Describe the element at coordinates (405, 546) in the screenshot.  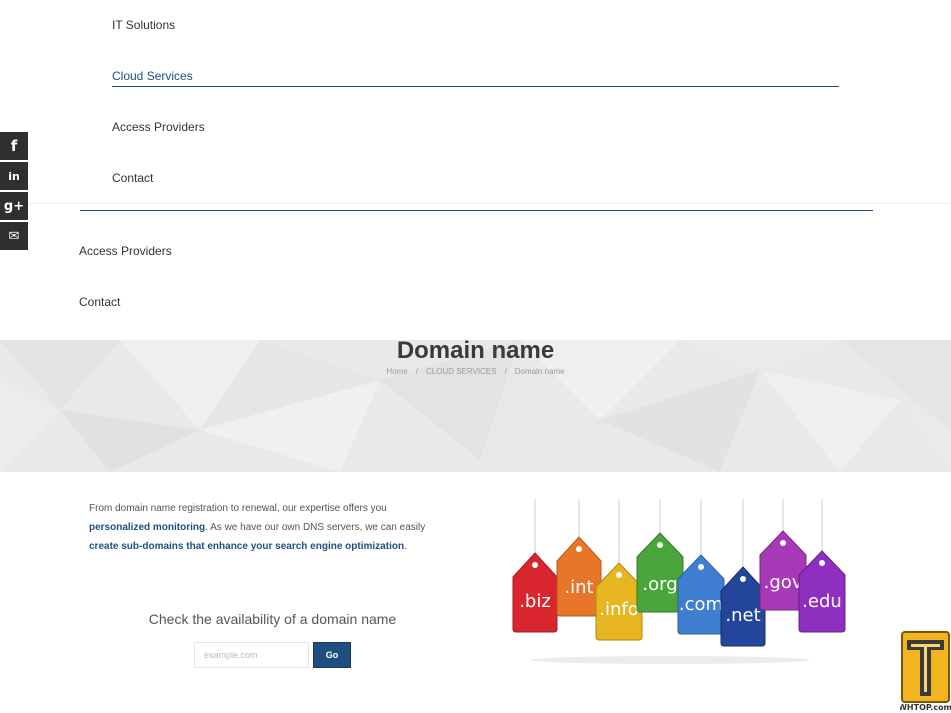
I see `intro-text: .` at that location.